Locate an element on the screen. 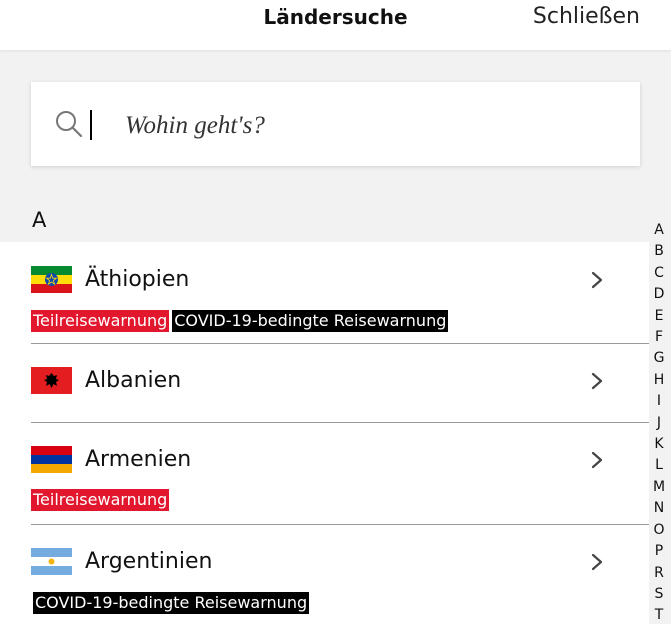  index-letter-g: G is located at coordinates (659, 358).